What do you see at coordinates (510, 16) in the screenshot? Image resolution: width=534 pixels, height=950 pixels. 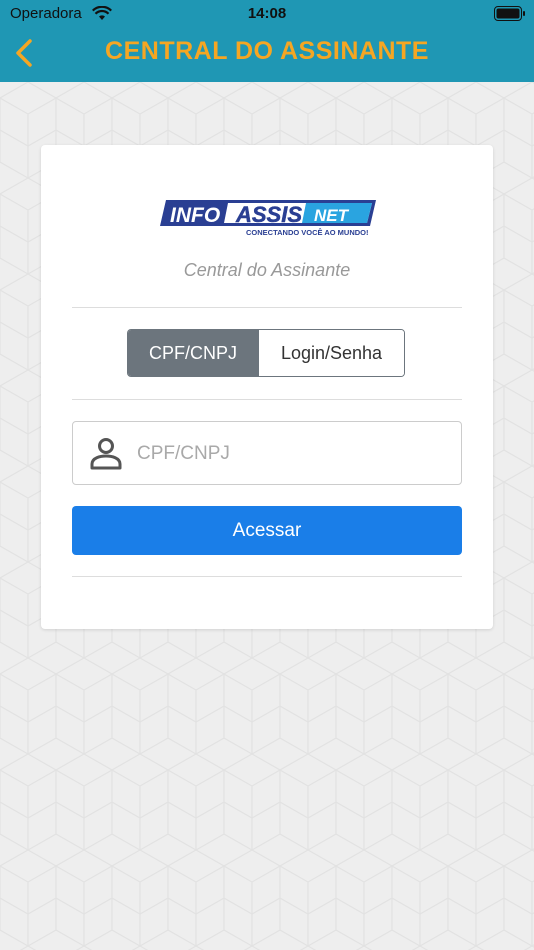 I see `battery-icon` at bounding box center [510, 16].